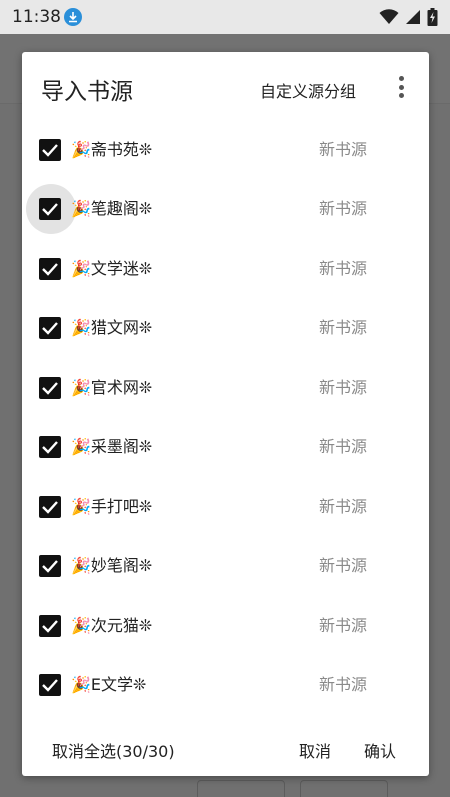 The height and width of the screenshot is (797, 450). Describe the element at coordinates (225, 748) in the screenshot. I see `dialog-footer: 取消全选(30/30) 取消 确认` at that location.